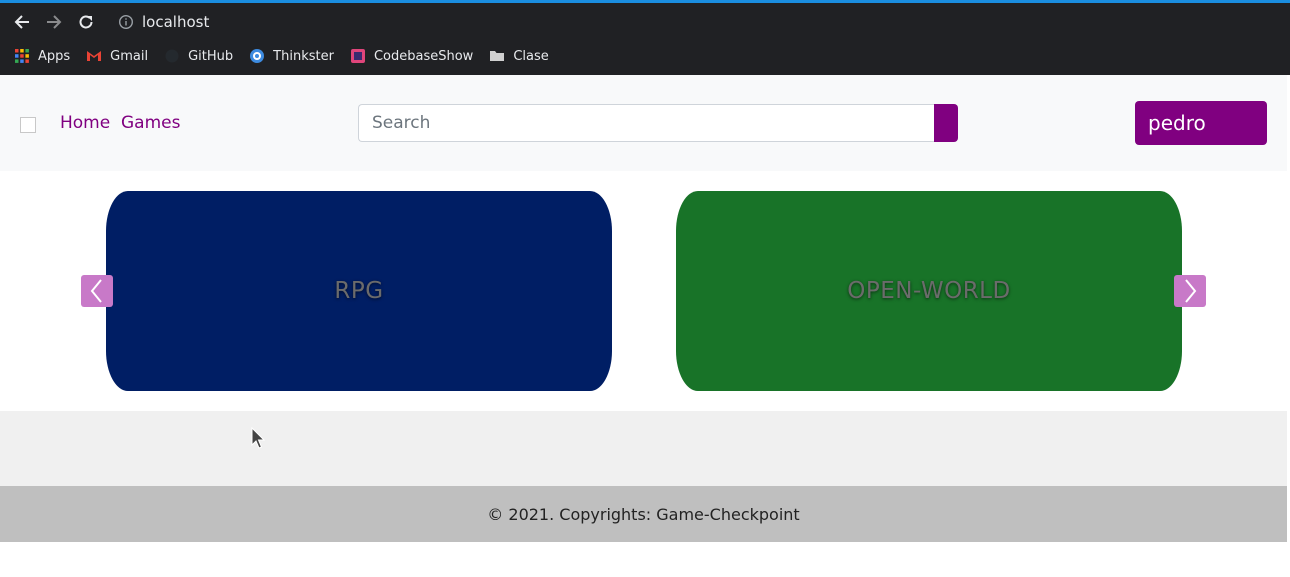 The height and width of the screenshot is (577, 1290). I want to click on github-icon, so click(172, 56).